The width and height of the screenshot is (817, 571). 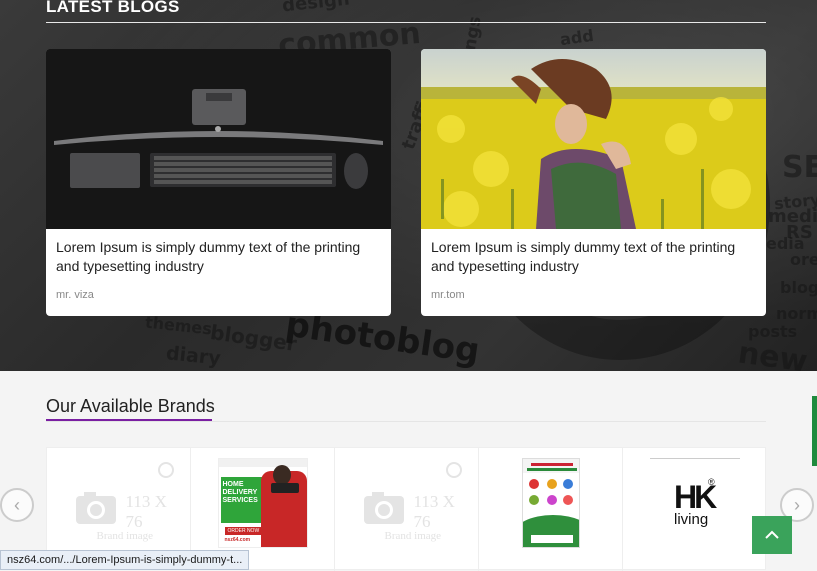 I want to click on scroll-to-top-button, so click(x=772, y=535).